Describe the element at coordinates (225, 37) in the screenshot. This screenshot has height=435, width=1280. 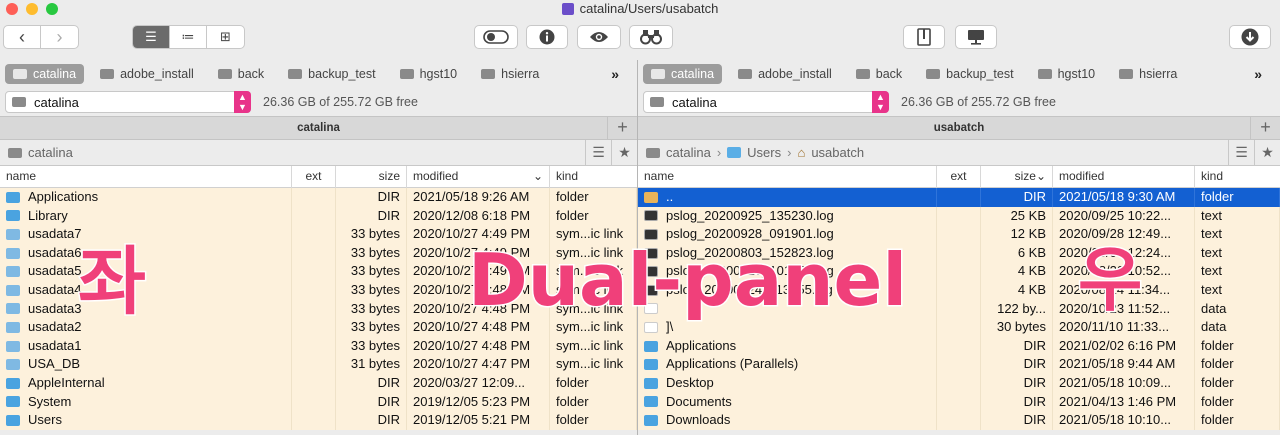
I see `grid-view-button: ⊞` at that location.